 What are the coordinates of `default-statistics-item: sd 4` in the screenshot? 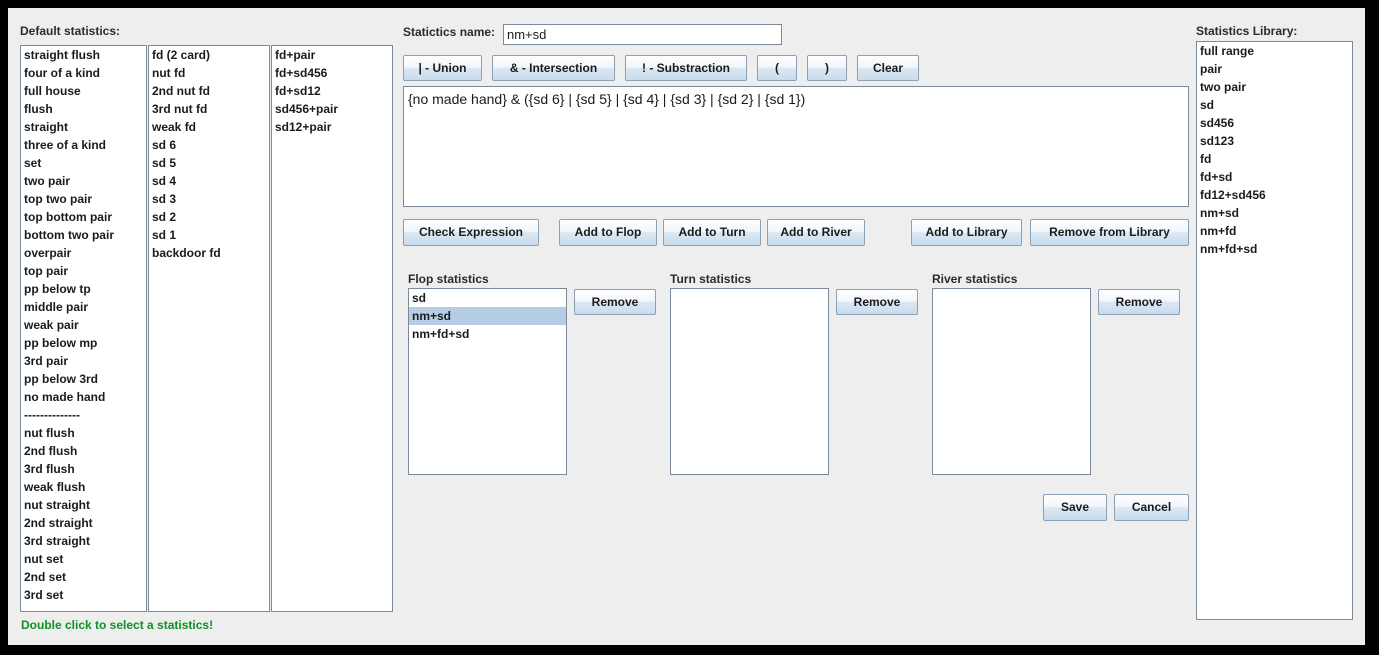 It's located at (209, 181).